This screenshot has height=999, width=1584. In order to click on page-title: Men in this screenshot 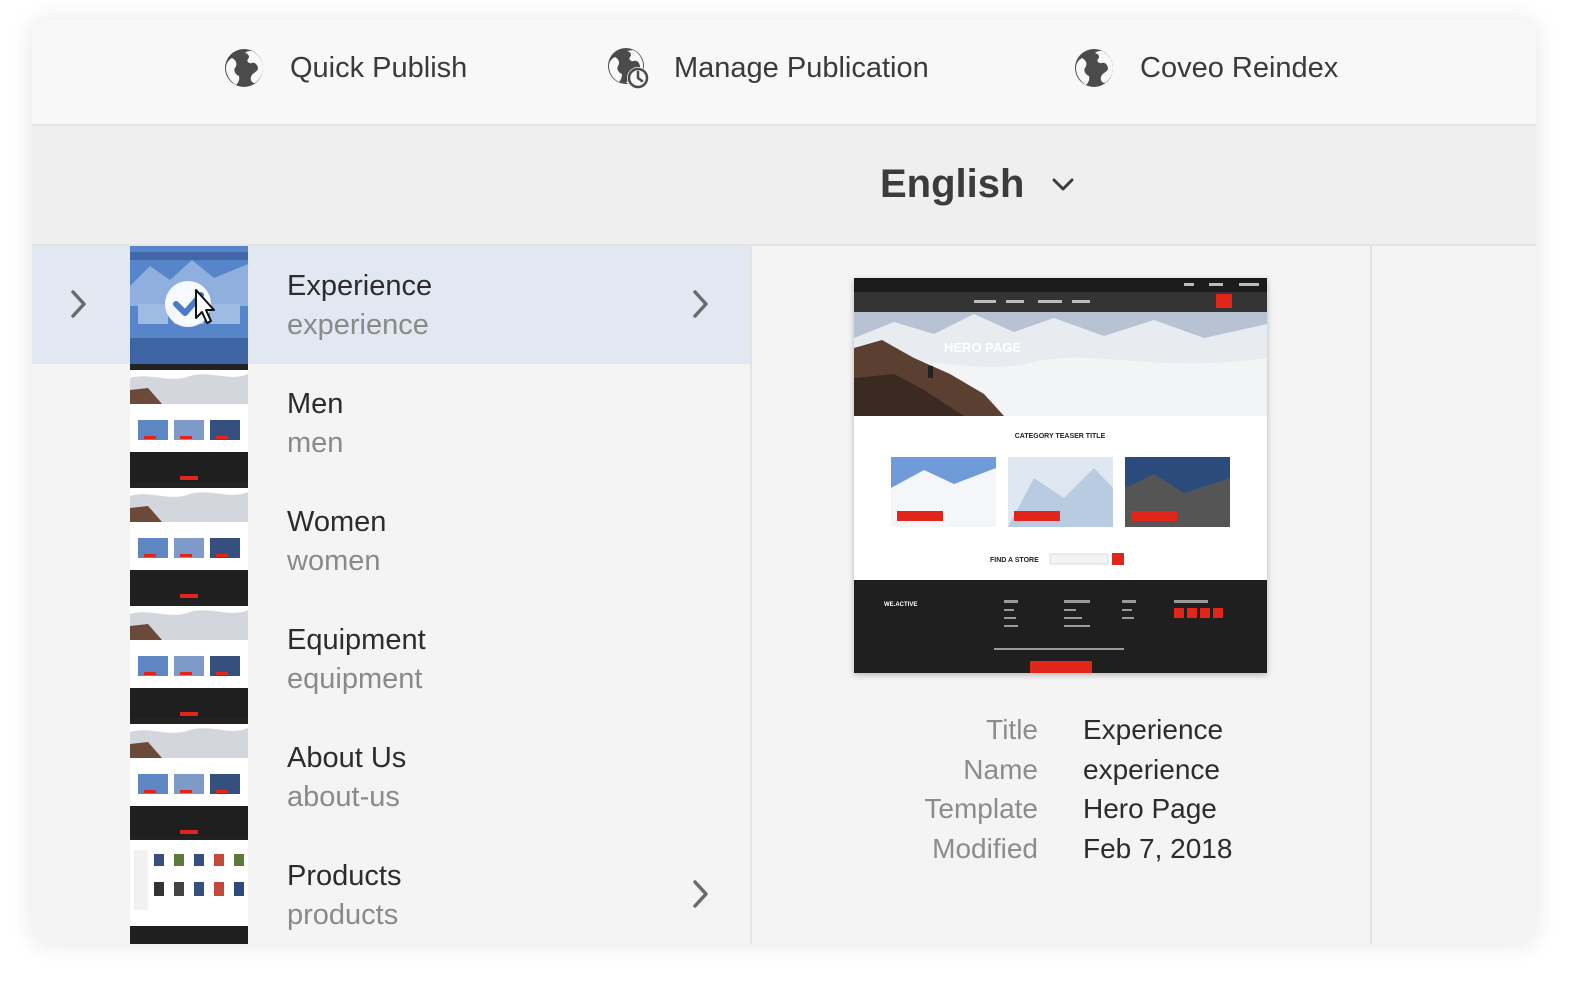, I will do `click(315, 404)`.